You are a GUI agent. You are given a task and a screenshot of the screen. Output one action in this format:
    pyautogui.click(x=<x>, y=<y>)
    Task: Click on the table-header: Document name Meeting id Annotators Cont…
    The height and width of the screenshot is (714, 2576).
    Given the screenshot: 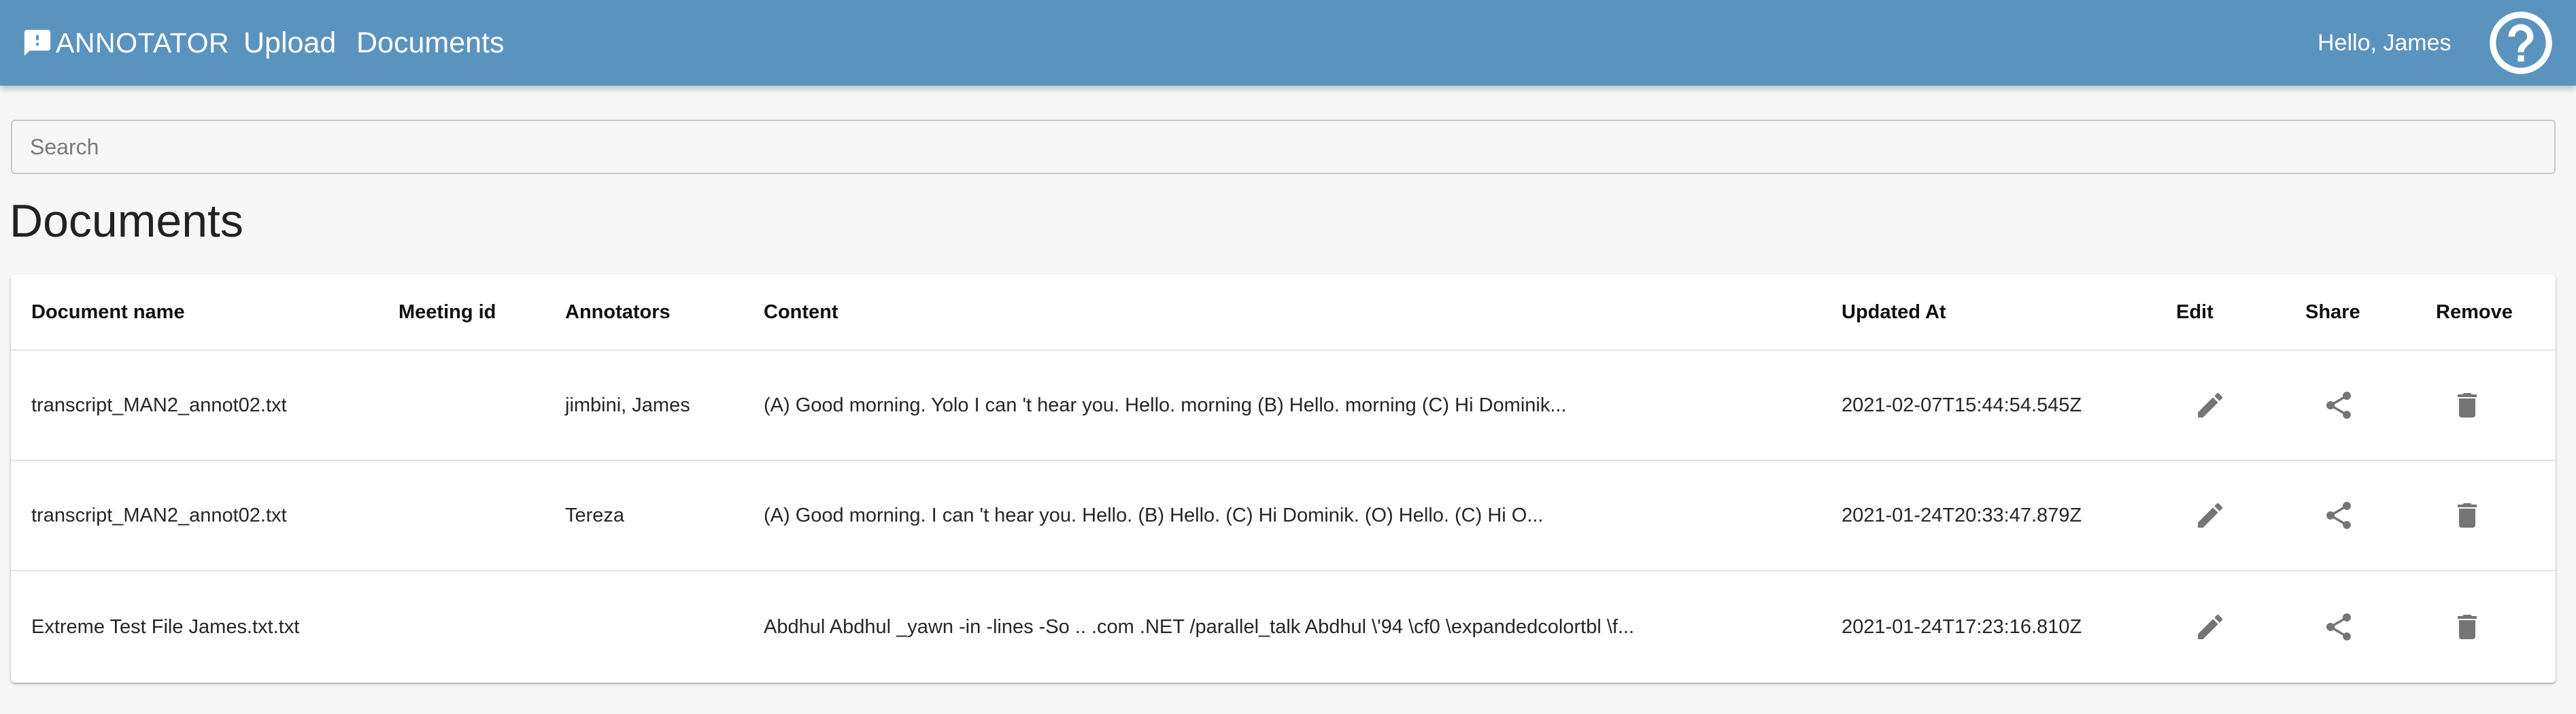 What is the action you would take?
    pyautogui.click(x=1283, y=313)
    